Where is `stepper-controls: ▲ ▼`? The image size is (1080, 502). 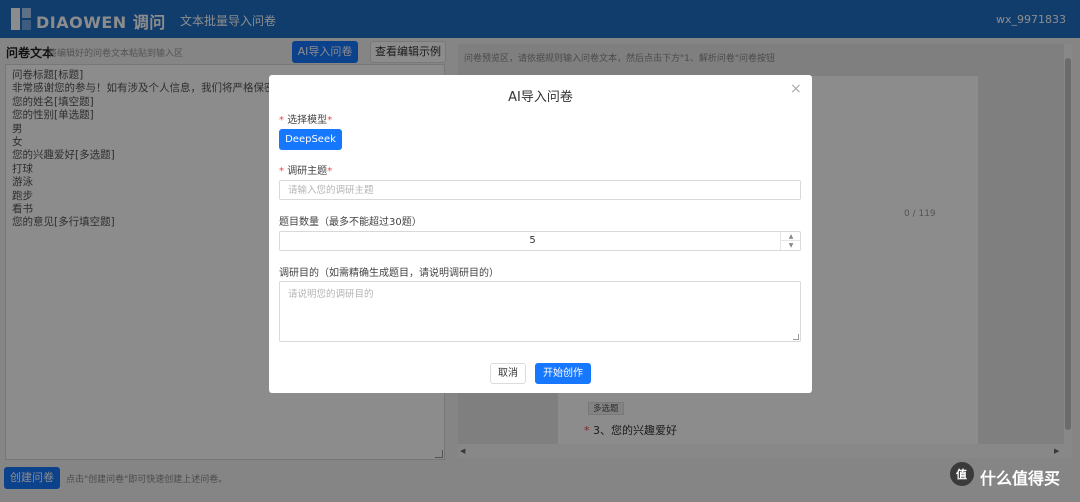
stepper-controls: ▲ ▼ is located at coordinates (790, 241).